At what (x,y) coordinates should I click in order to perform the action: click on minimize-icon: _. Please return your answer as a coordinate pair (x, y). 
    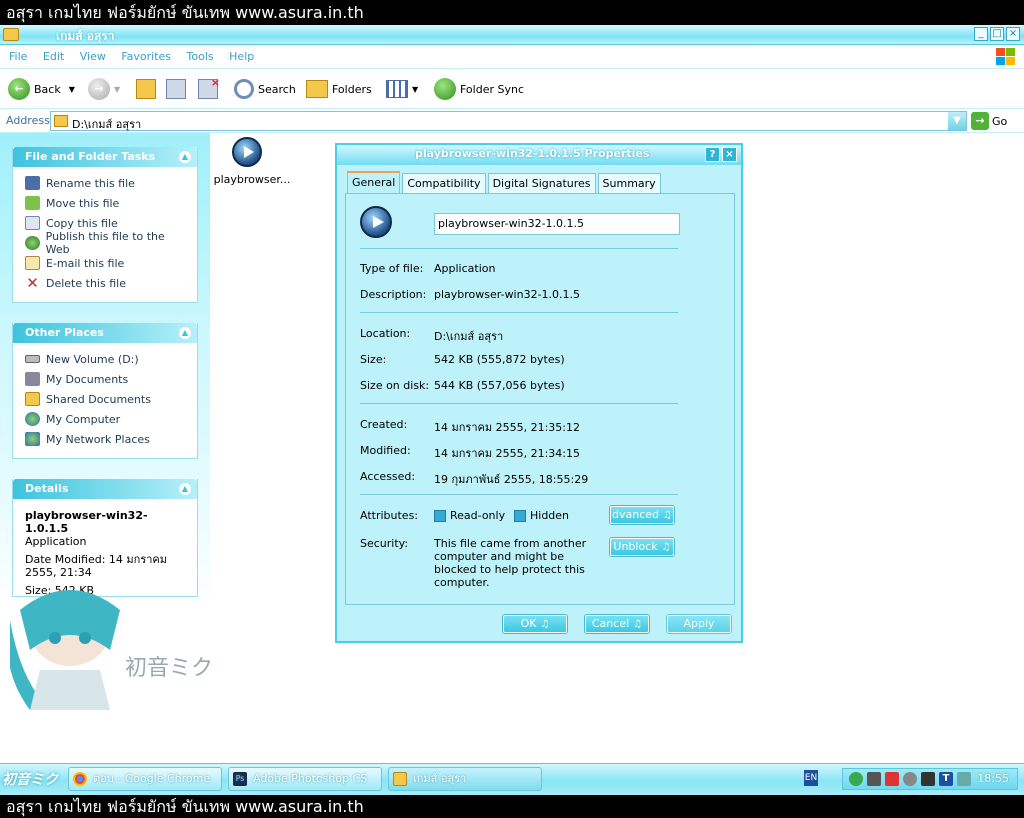
    Looking at the image, I should click on (981, 34).